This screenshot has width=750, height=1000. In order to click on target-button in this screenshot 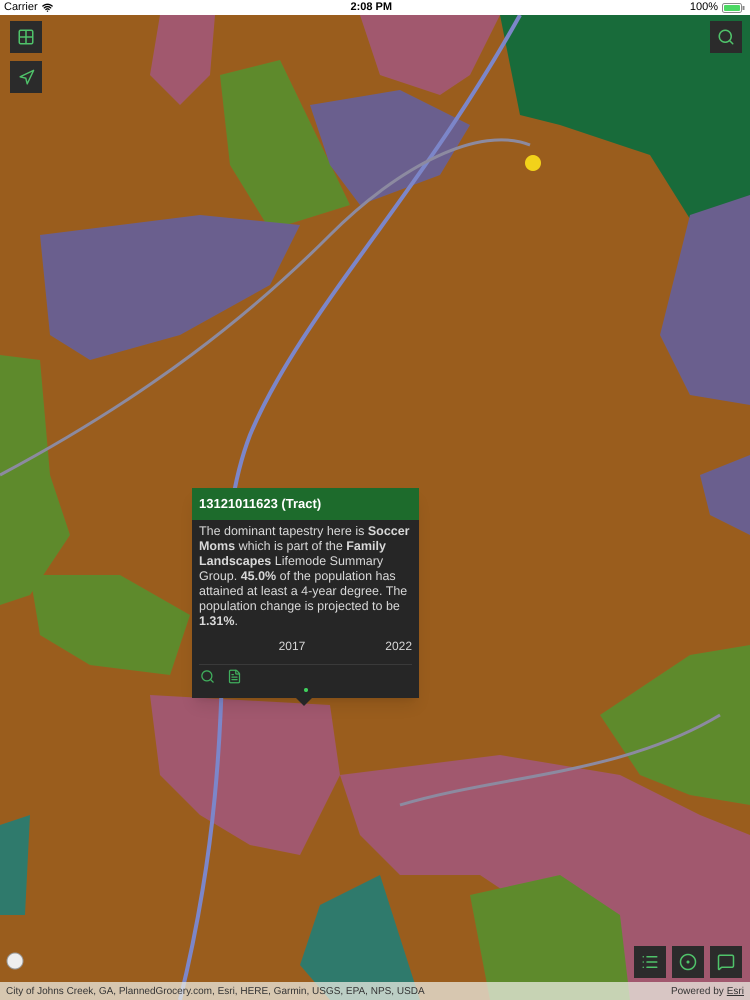, I will do `click(688, 962)`.